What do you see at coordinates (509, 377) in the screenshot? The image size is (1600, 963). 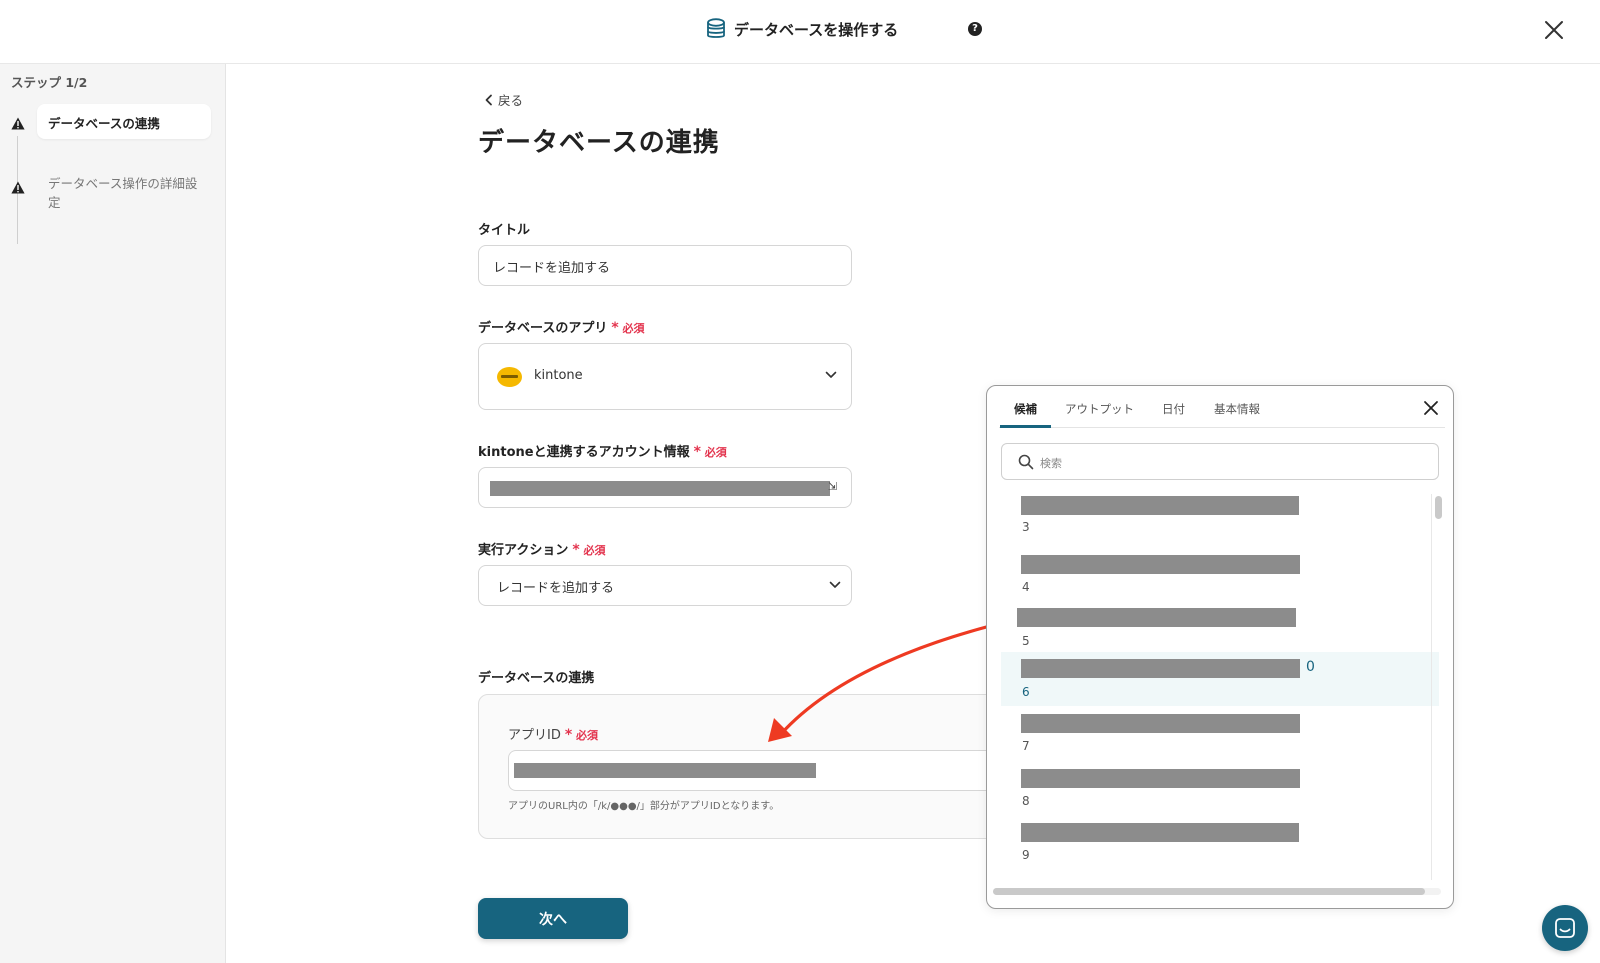 I see `kintone-logo-icon` at bounding box center [509, 377].